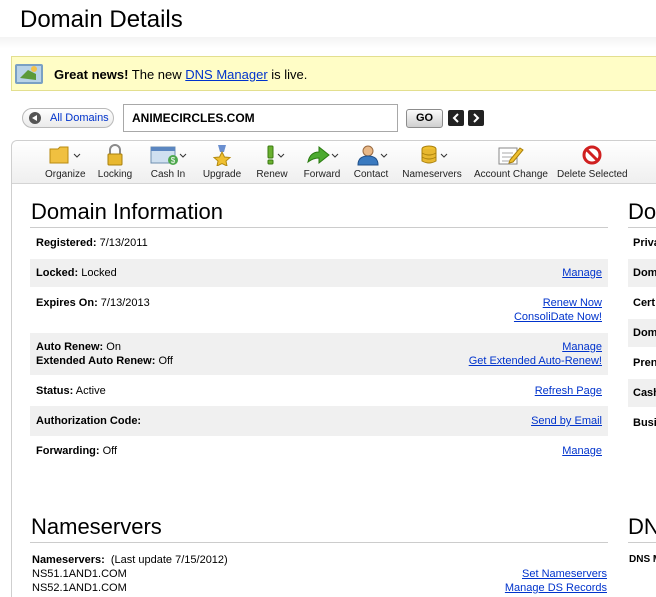 This screenshot has width=656, height=597. What do you see at coordinates (272, 174) in the screenshot?
I see `renew-label: Renew` at bounding box center [272, 174].